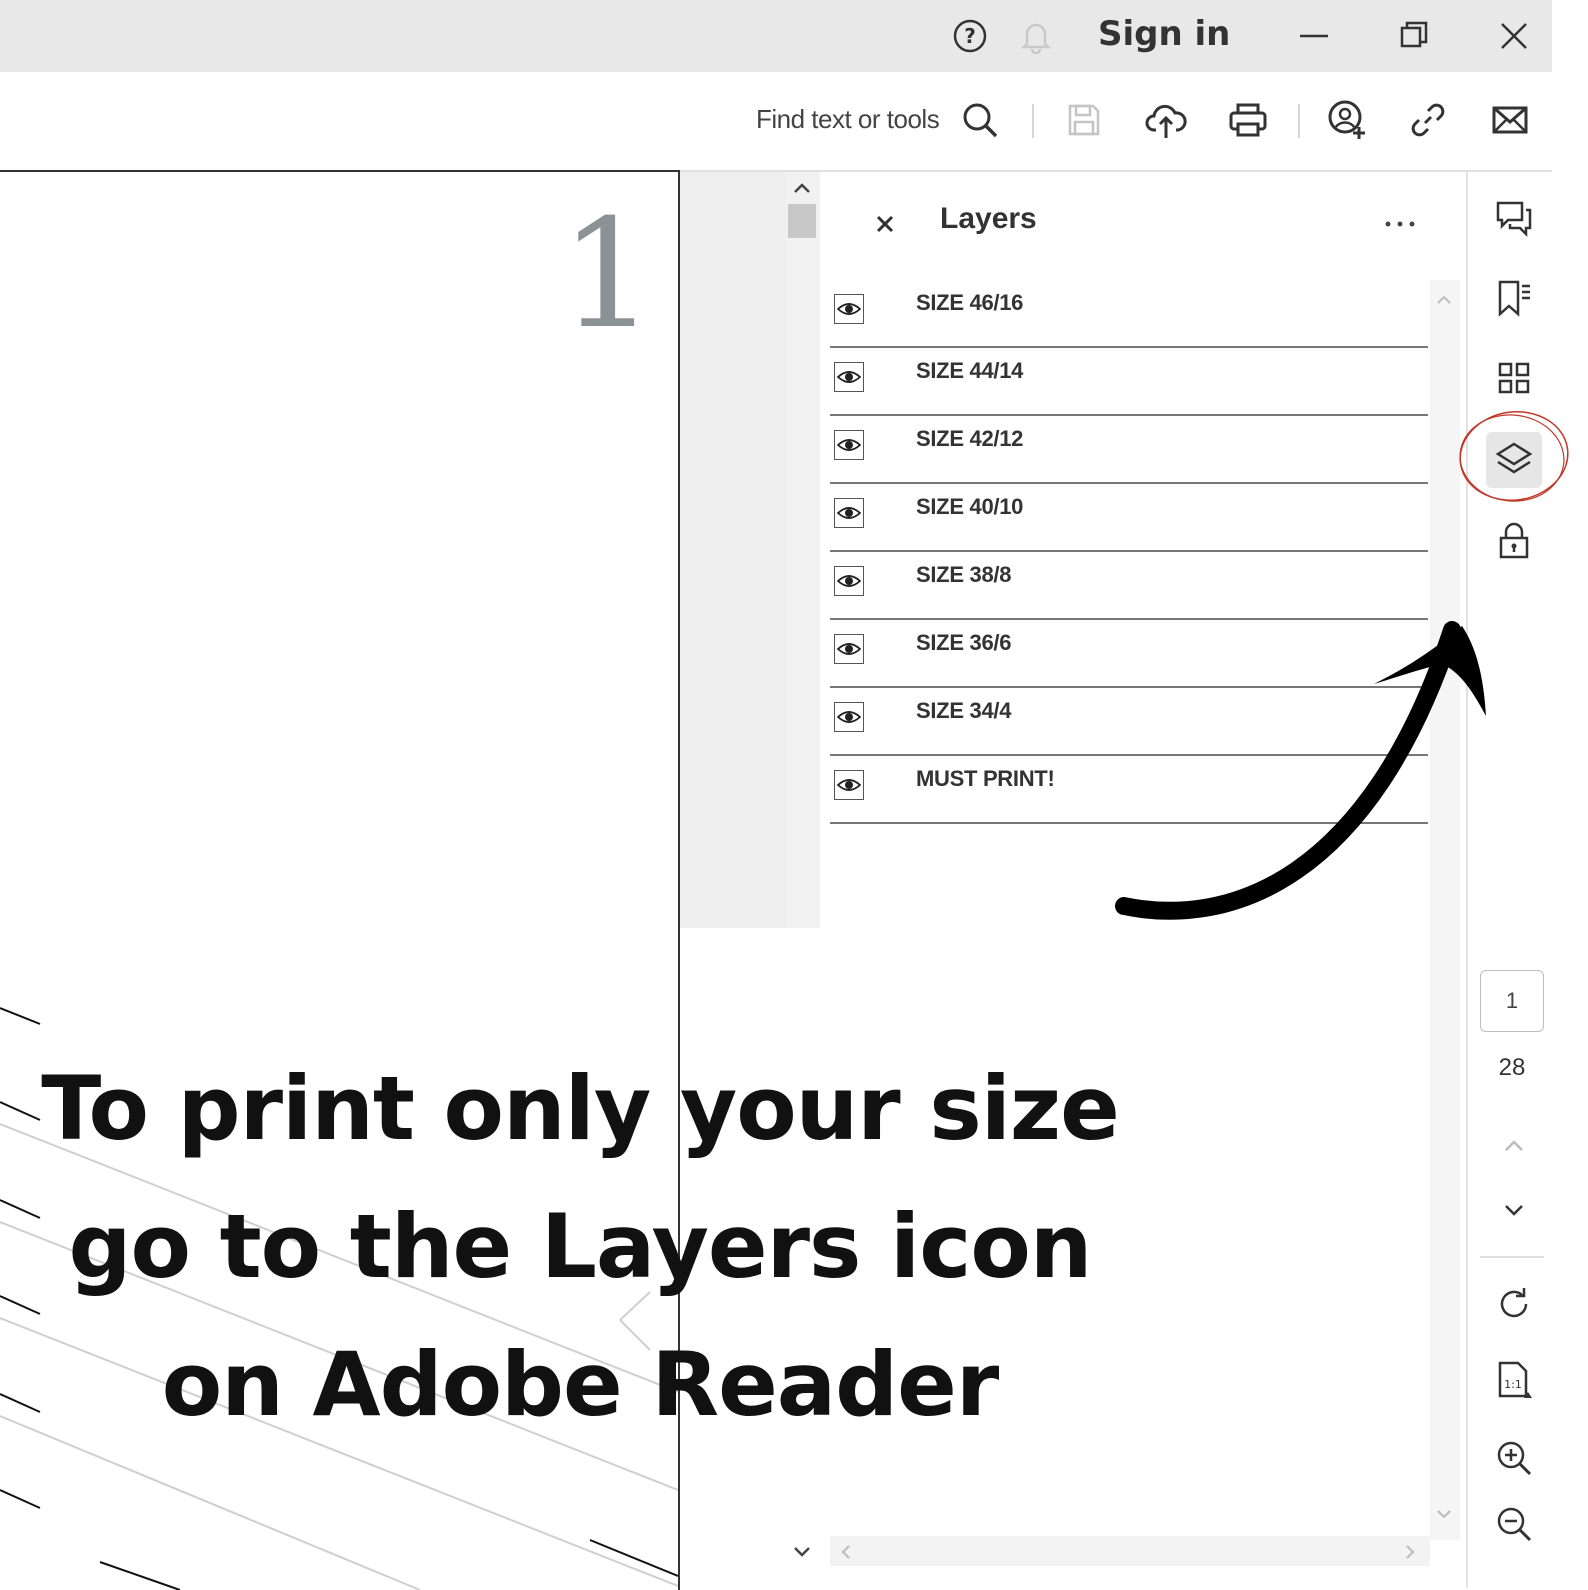  What do you see at coordinates (802, 221) in the screenshot?
I see `document-scrollbar-thumb` at bounding box center [802, 221].